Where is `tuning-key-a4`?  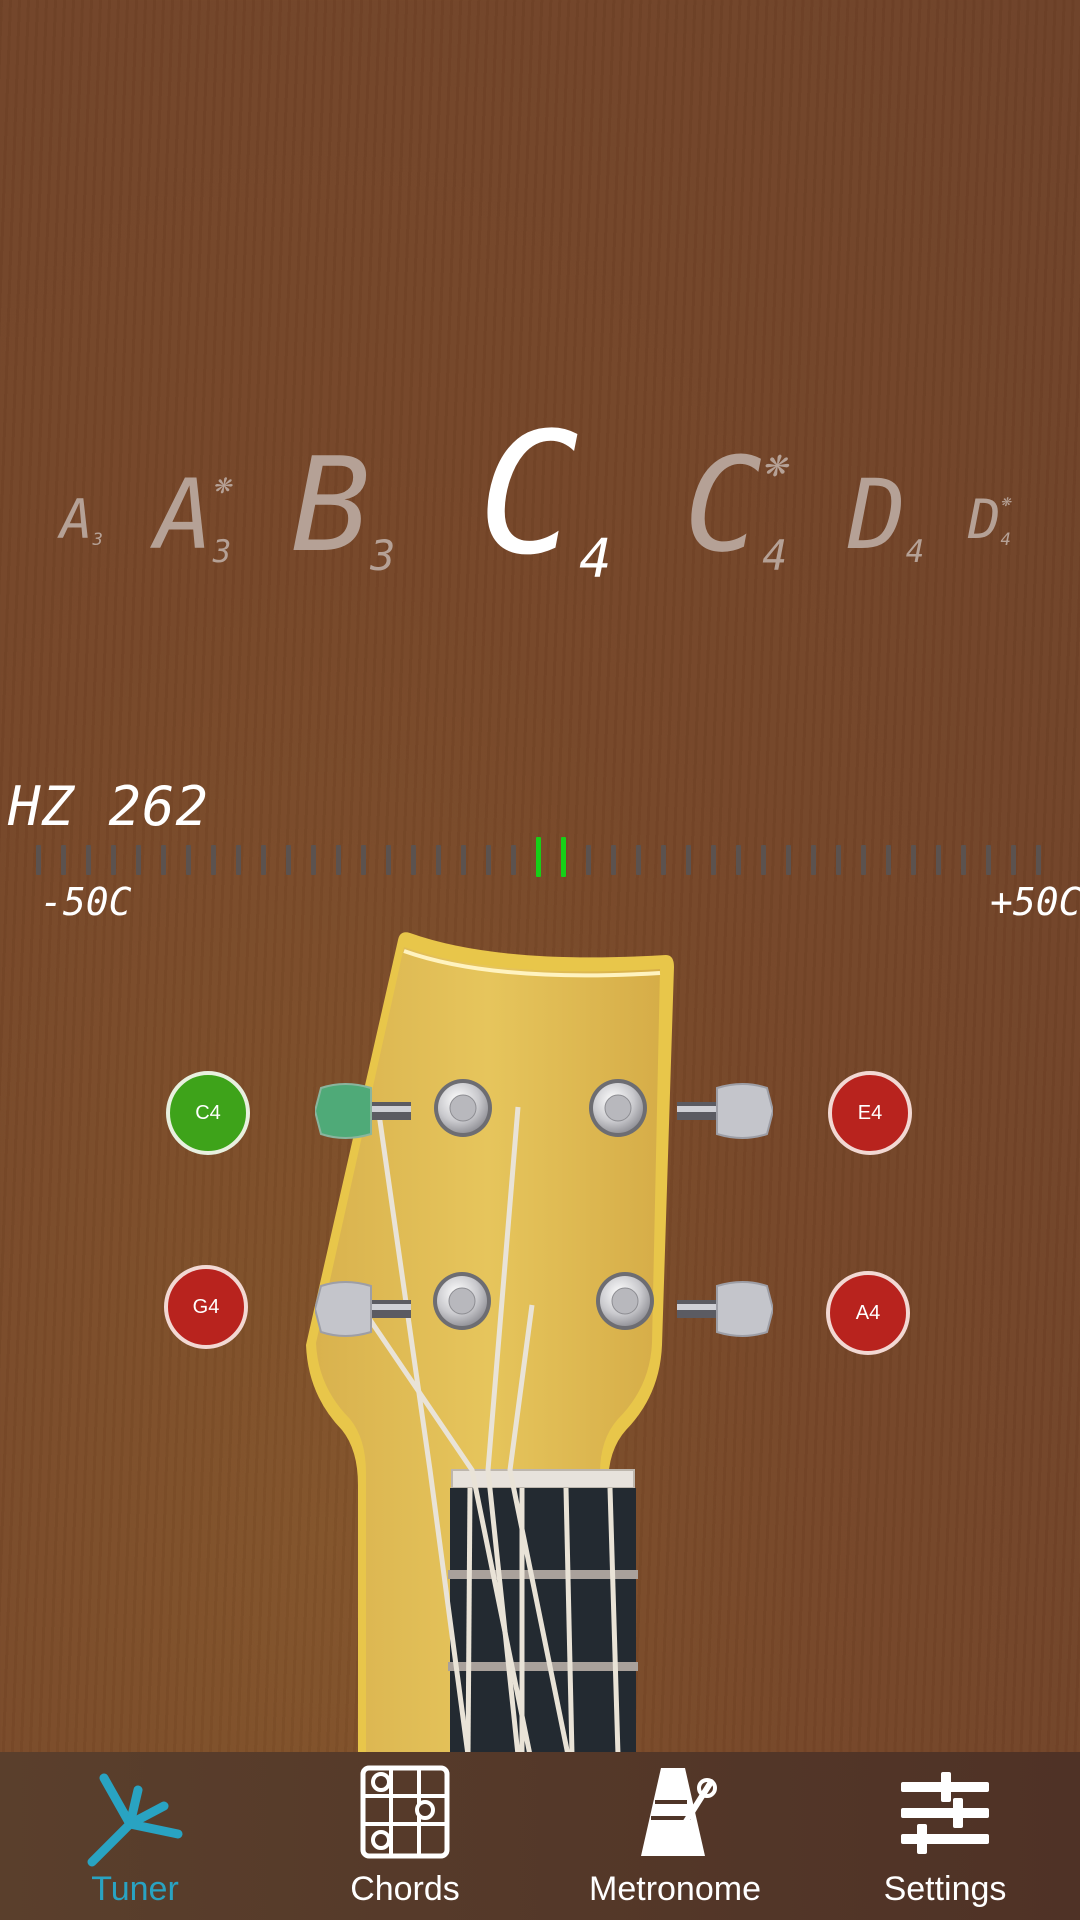 tuning-key-a4 is located at coordinates (723, 1309).